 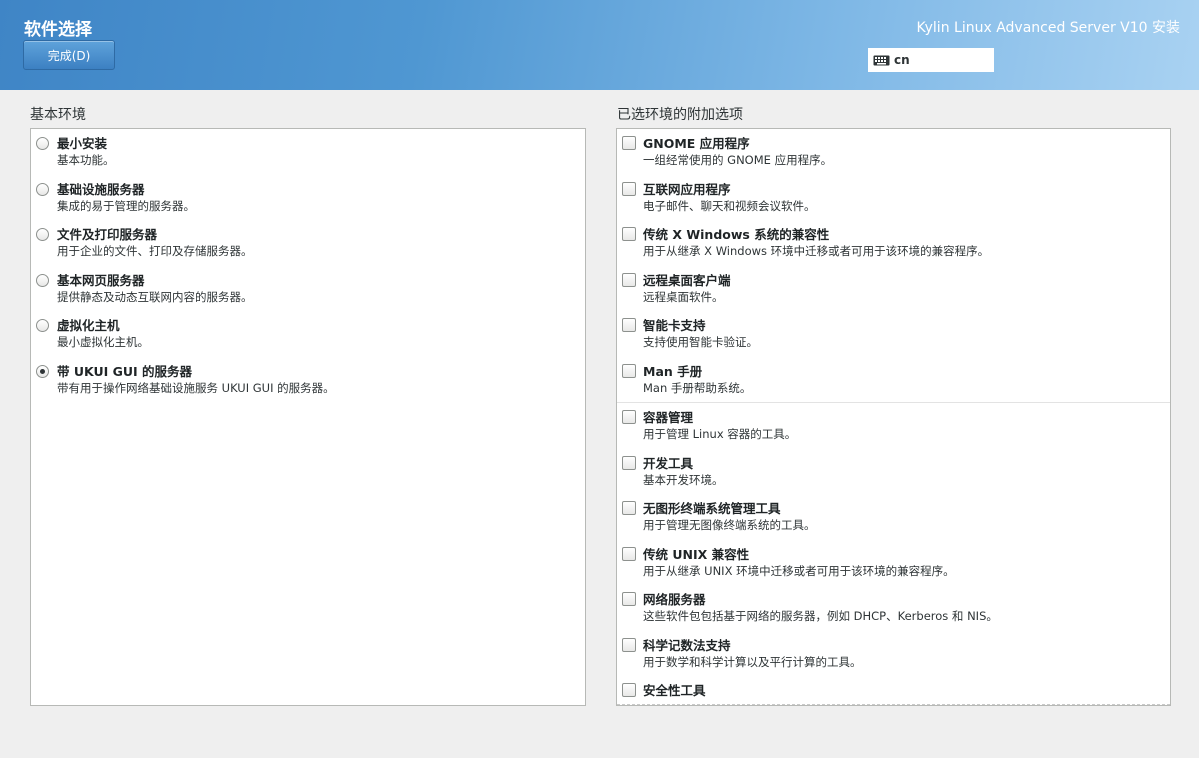 What do you see at coordinates (931, 60) in the screenshot?
I see `keyboard-layout-indicator: cn` at bounding box center [931, 60].